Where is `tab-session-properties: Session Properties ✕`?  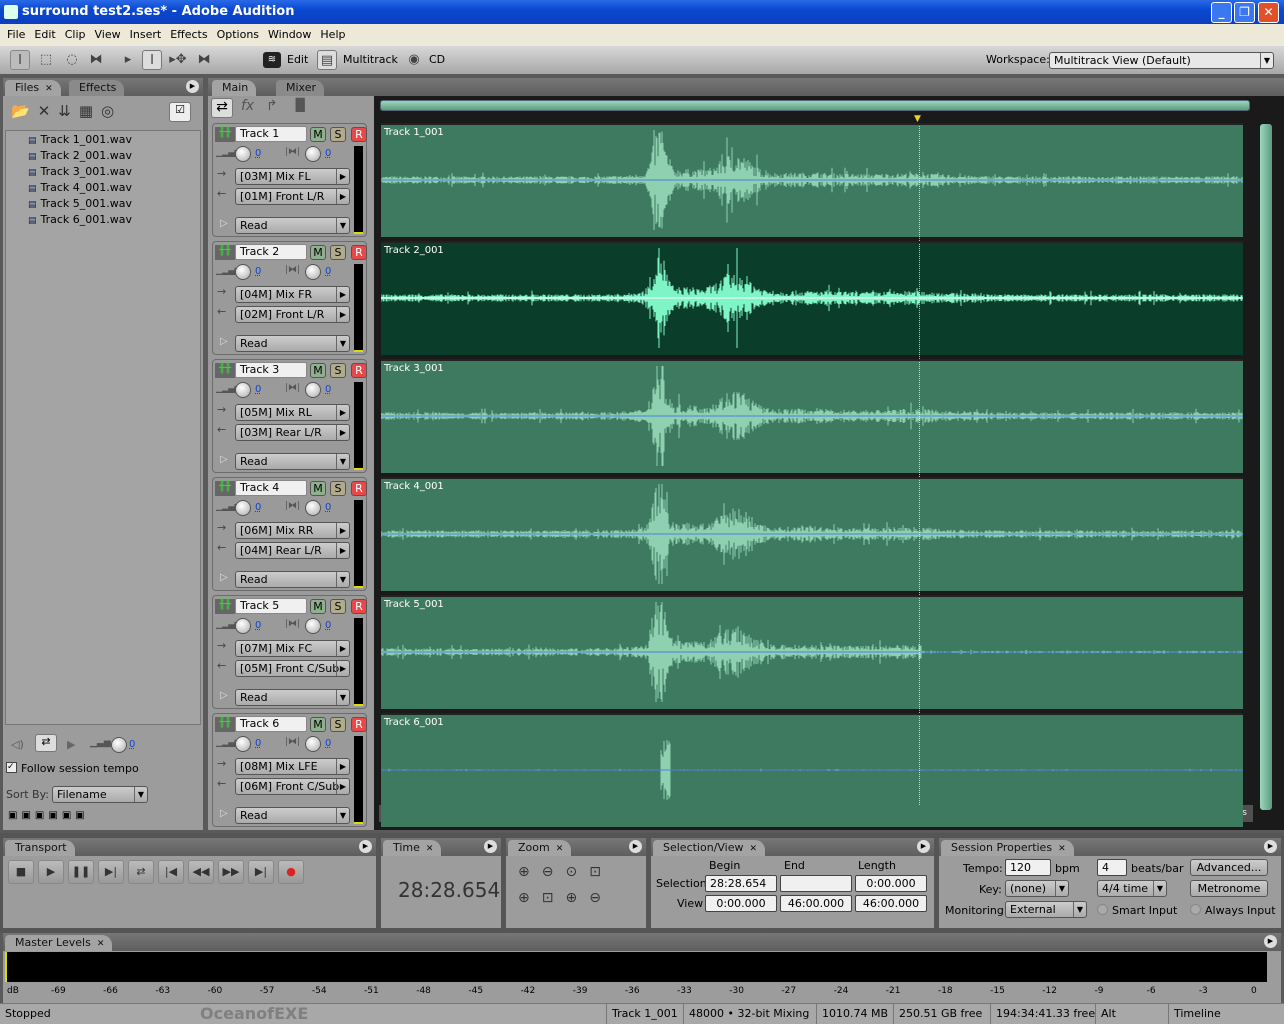 tab-session-properties: Session Properties ✕ is located at coordinates (1007, 848).